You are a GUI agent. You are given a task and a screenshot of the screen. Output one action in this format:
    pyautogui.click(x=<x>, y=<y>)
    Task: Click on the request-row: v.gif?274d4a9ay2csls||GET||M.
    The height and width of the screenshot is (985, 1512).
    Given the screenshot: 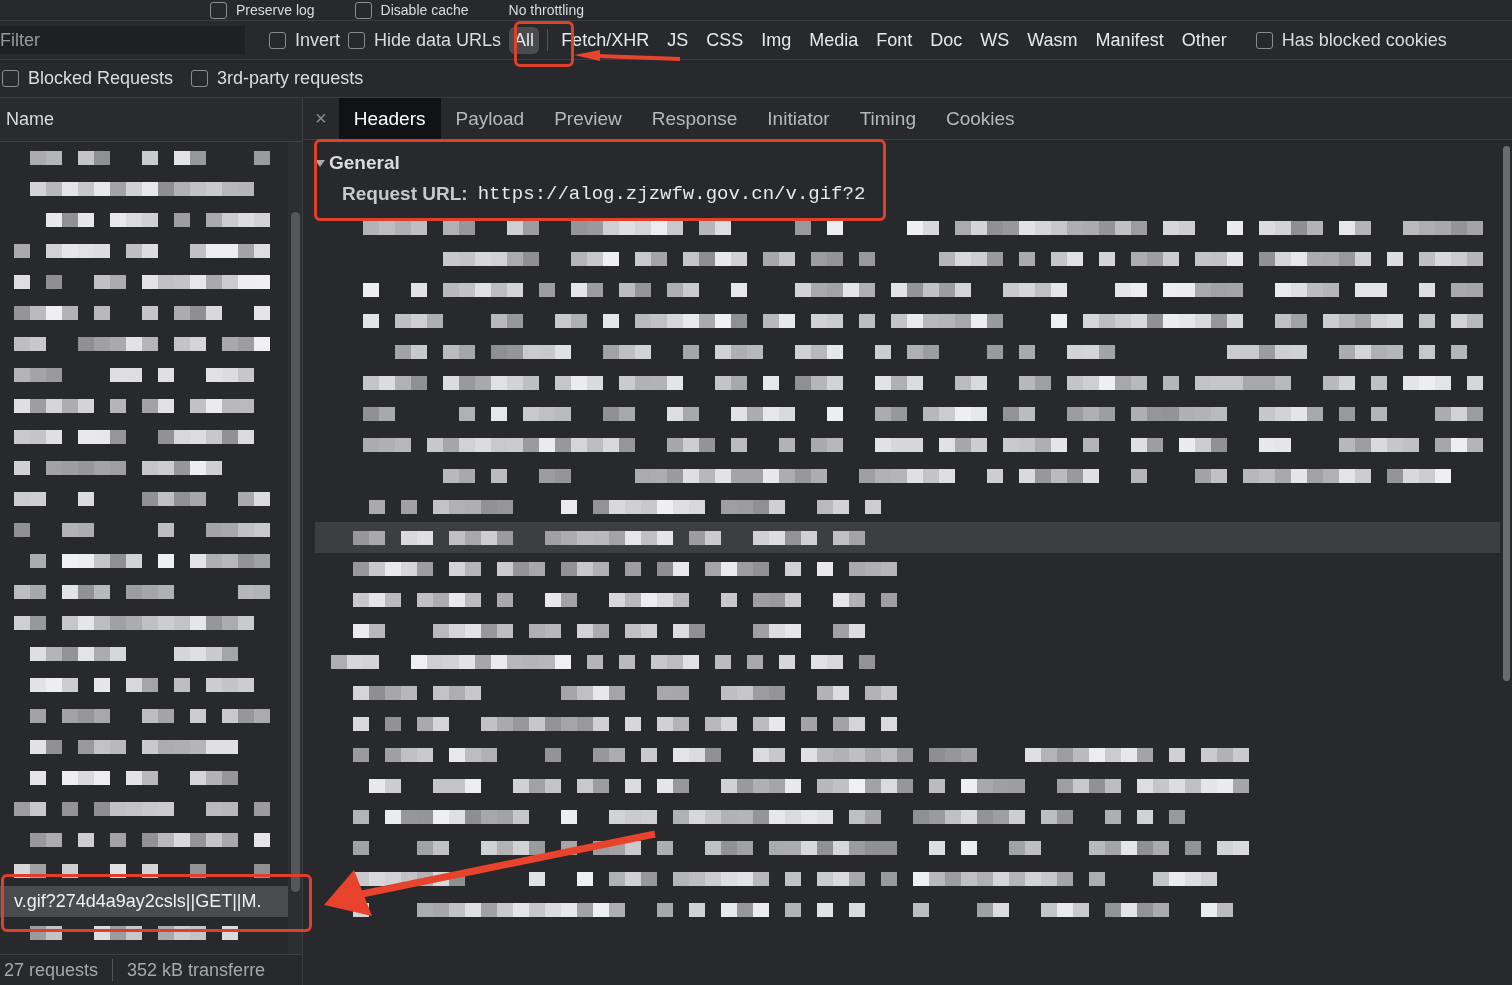 What is the action you would take?
    pyautogui.click(x=144, y=901)
    